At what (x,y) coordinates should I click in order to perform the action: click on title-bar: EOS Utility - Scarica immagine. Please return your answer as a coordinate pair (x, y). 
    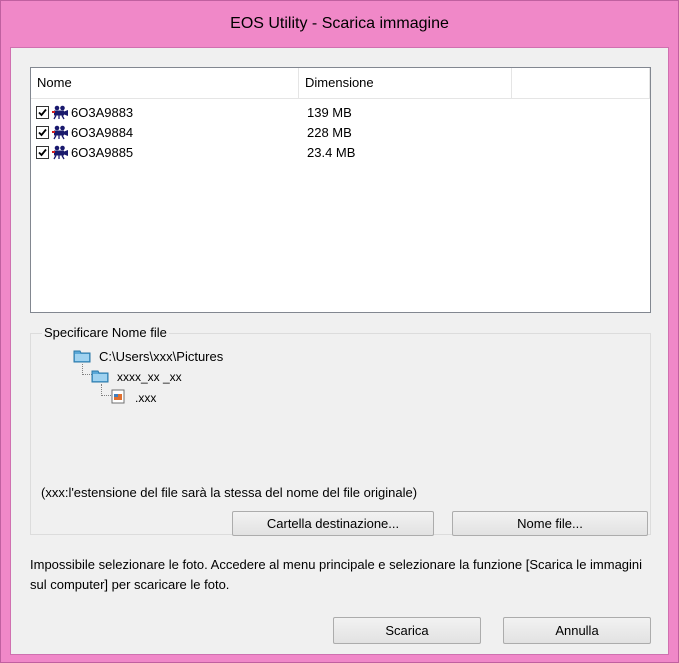
    Looking at the image, I should click on (339, 24).